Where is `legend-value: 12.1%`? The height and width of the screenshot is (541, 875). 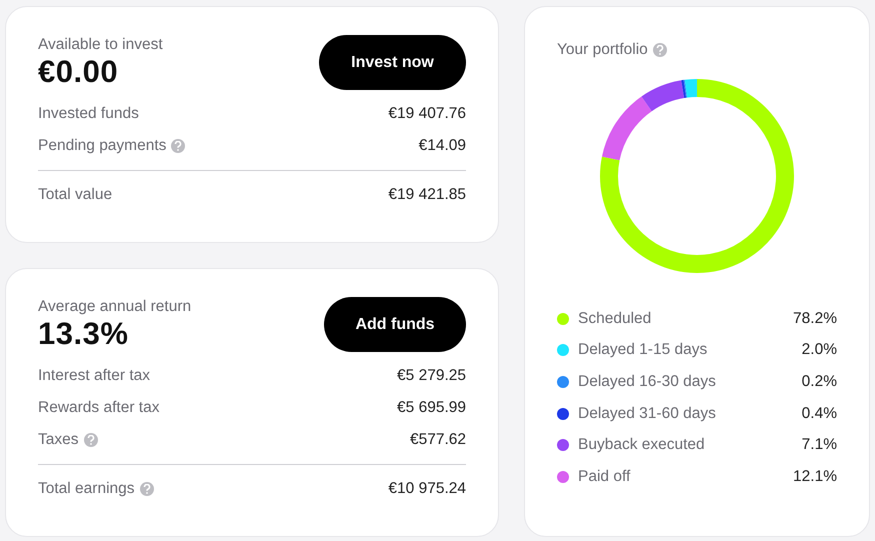 legend-value: 12.1% is located at coordinates (815, 477).